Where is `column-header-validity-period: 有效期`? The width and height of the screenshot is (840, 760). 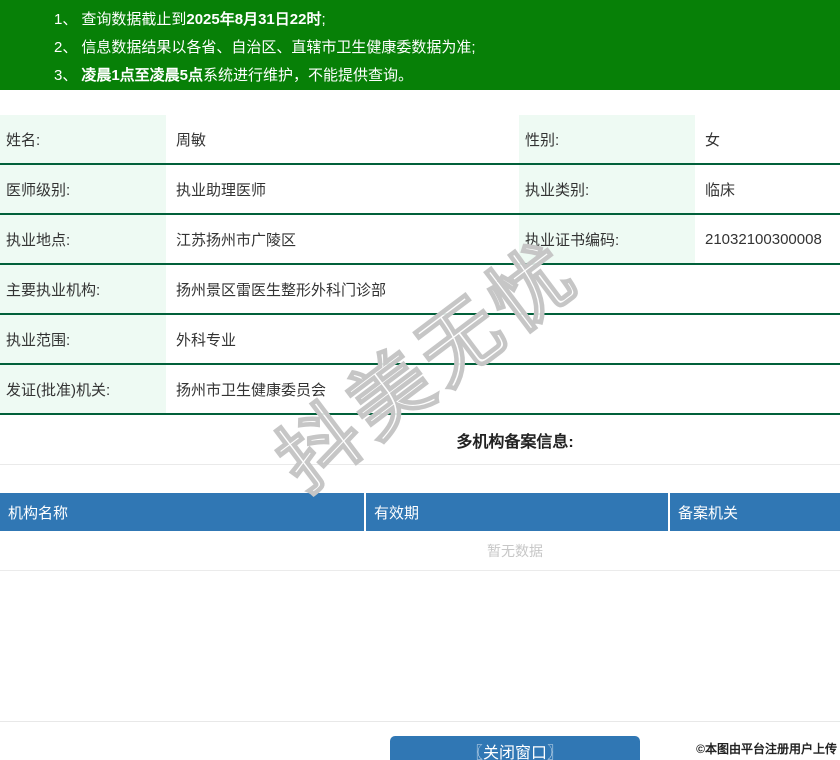
column-header-validity-period: 有效期 is located at coordinates (518, 512).